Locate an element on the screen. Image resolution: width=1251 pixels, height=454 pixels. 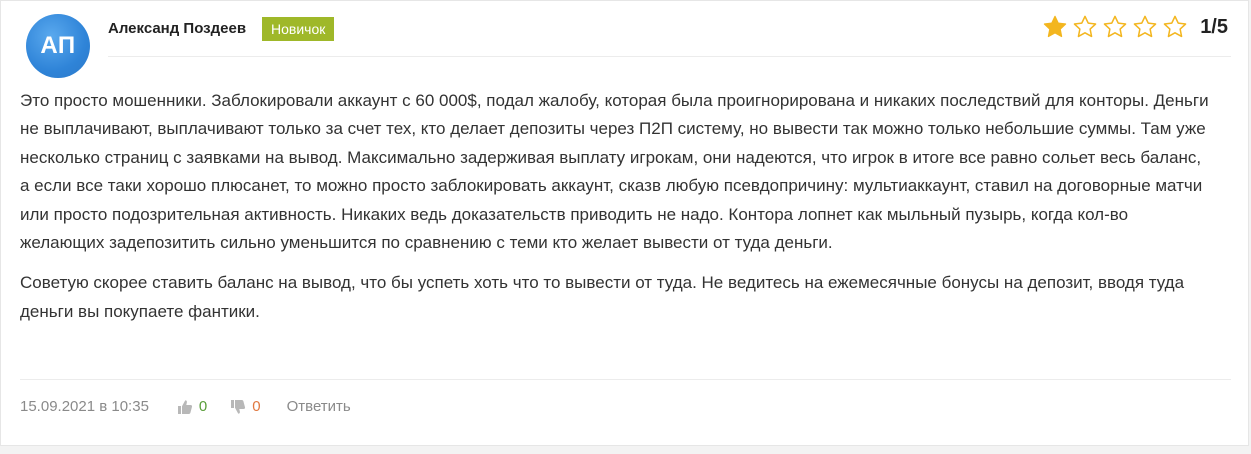
review-footer: 15.09.2021 в 10:35 0 0 Ответить is located at coordinates (185, 406).